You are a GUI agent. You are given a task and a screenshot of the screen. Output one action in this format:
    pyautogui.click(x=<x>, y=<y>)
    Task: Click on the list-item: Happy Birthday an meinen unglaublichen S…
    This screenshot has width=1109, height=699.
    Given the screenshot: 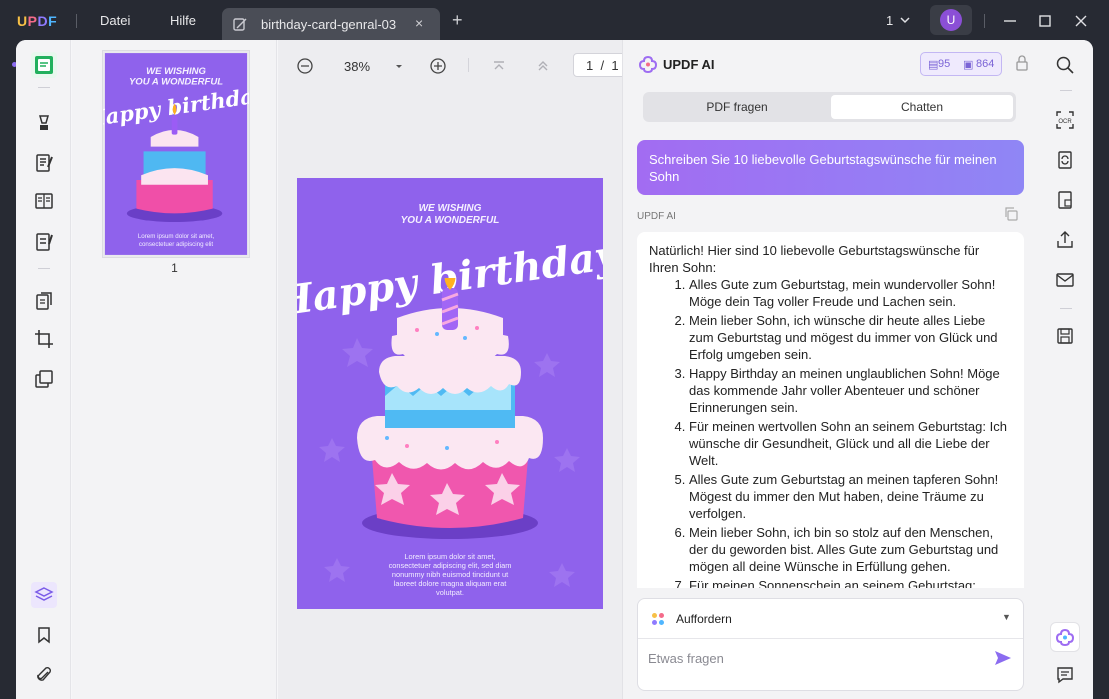 What is the action you would take?
    pyautogui.click(x=850, y=390)
    